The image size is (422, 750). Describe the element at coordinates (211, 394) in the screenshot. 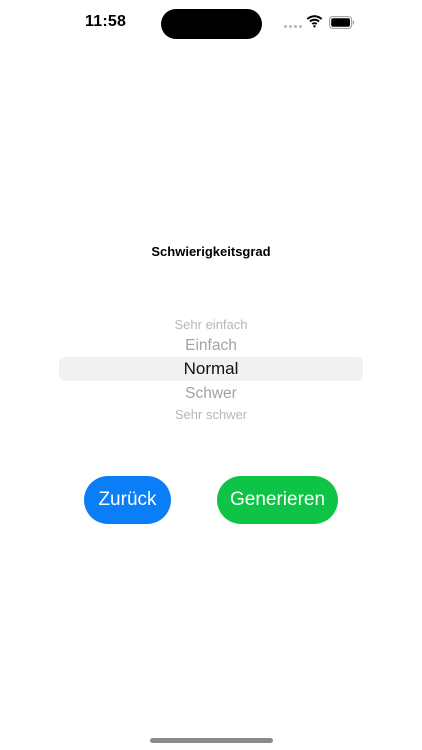

I see `picker-option: Schwer` at that location.